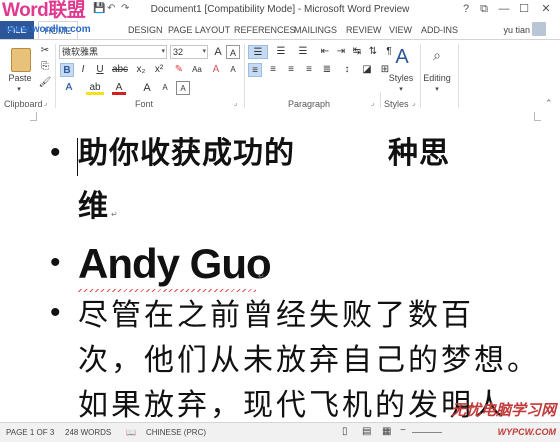  I want to click on avatar, so click(539, 29).